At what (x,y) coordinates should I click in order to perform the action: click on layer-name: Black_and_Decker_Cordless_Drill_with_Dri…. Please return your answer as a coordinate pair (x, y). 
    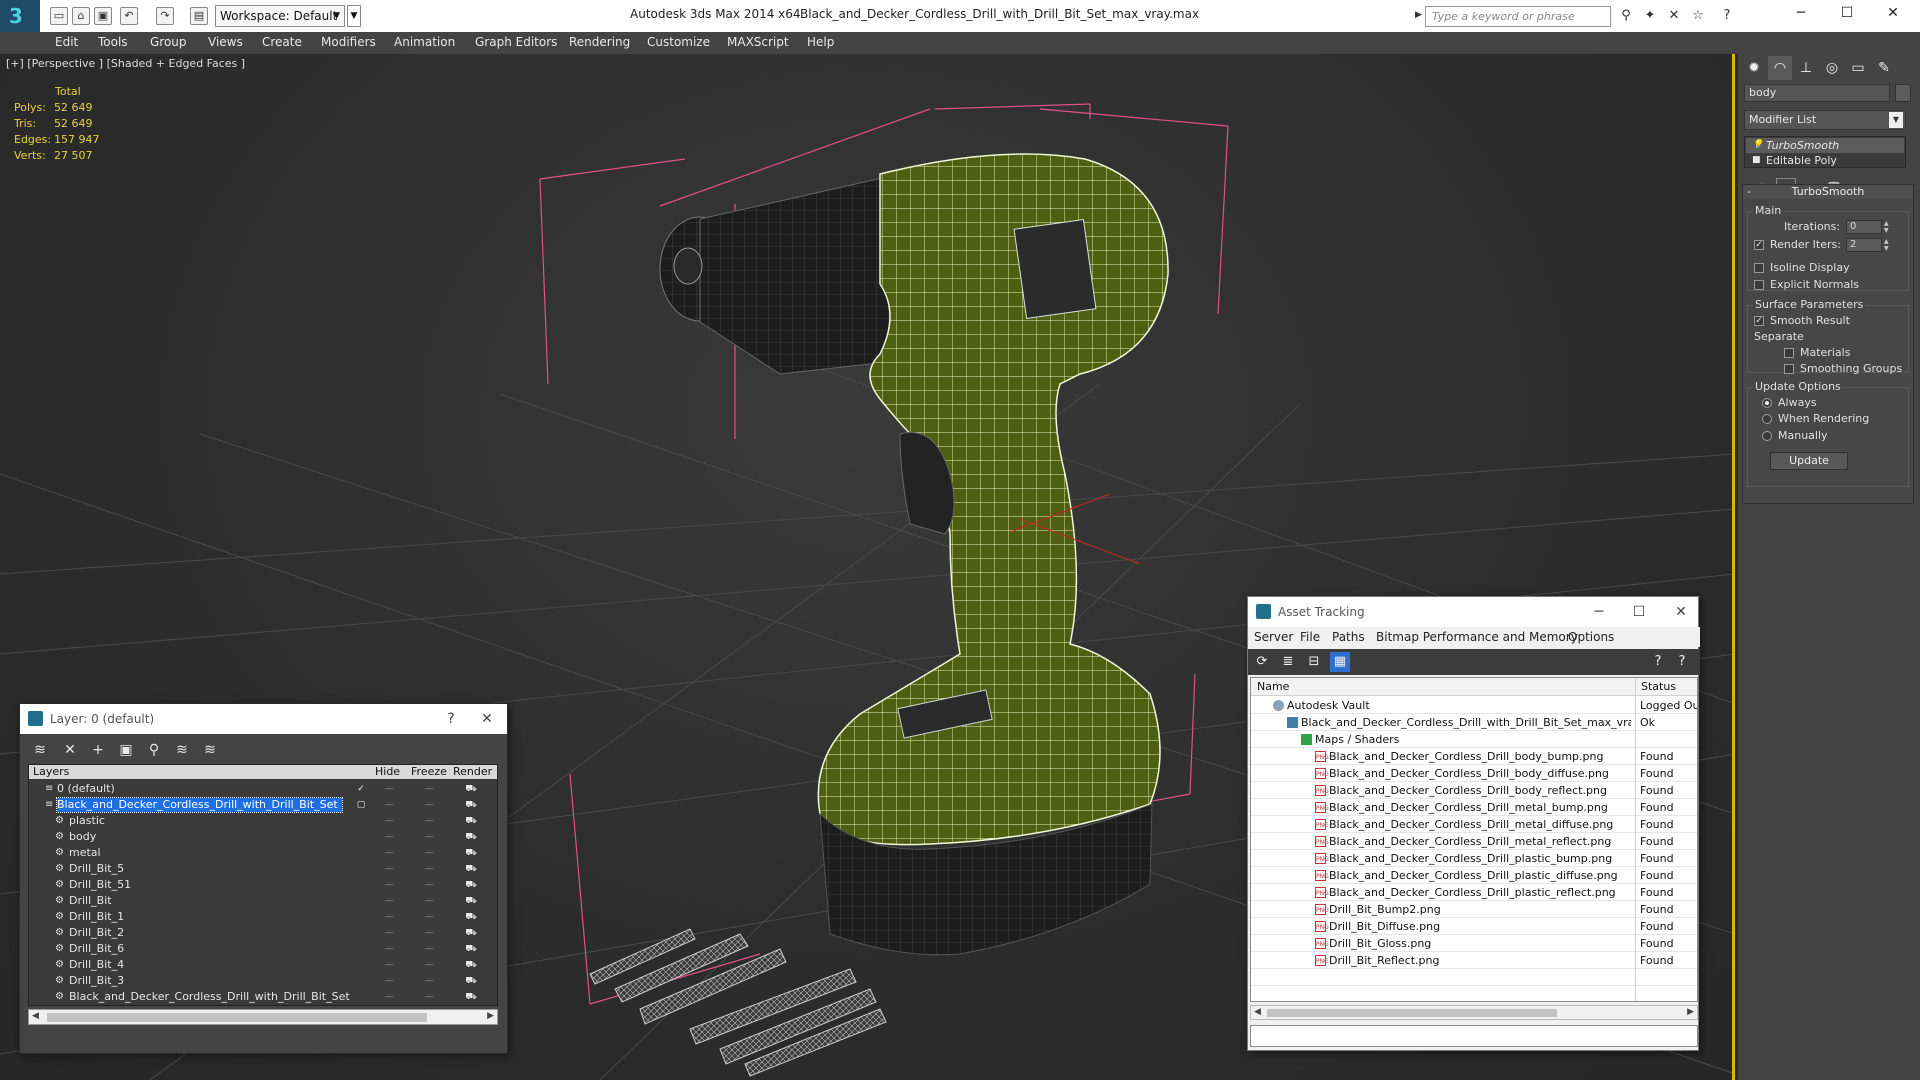
    Looking at the image, I should click on (199, 805).